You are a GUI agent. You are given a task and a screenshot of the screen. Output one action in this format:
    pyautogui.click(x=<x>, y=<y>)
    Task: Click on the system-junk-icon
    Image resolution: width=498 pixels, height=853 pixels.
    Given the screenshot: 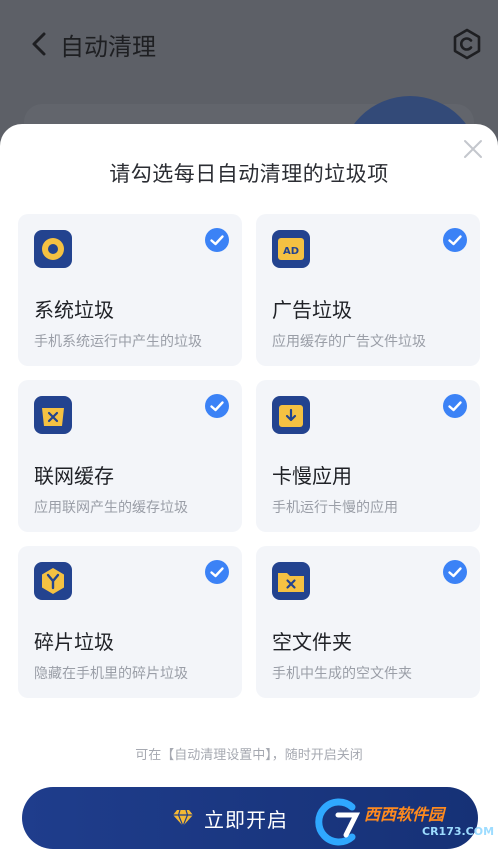 What is the action you would take?
    pyautogui.click(x=53, y=249)
    